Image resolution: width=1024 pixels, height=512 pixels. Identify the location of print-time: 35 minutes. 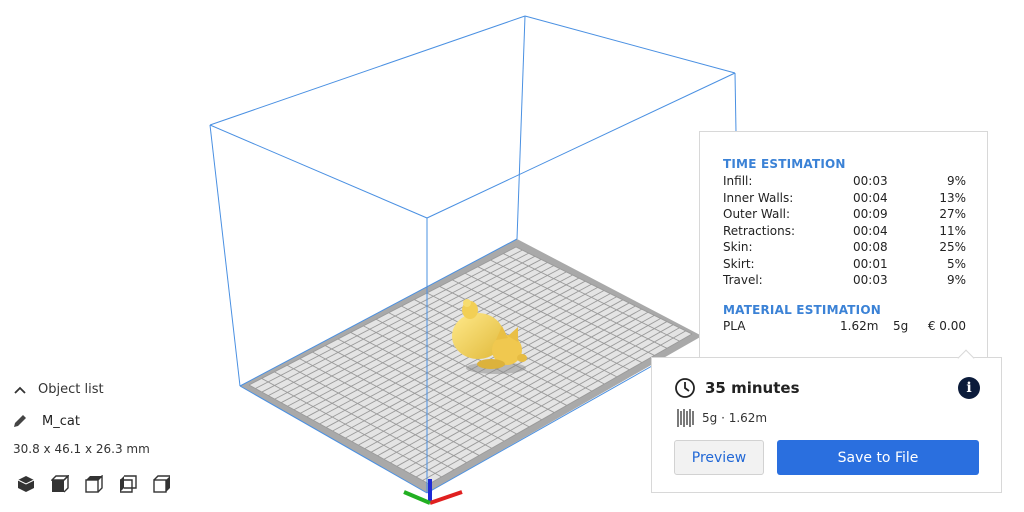
(737, 388).